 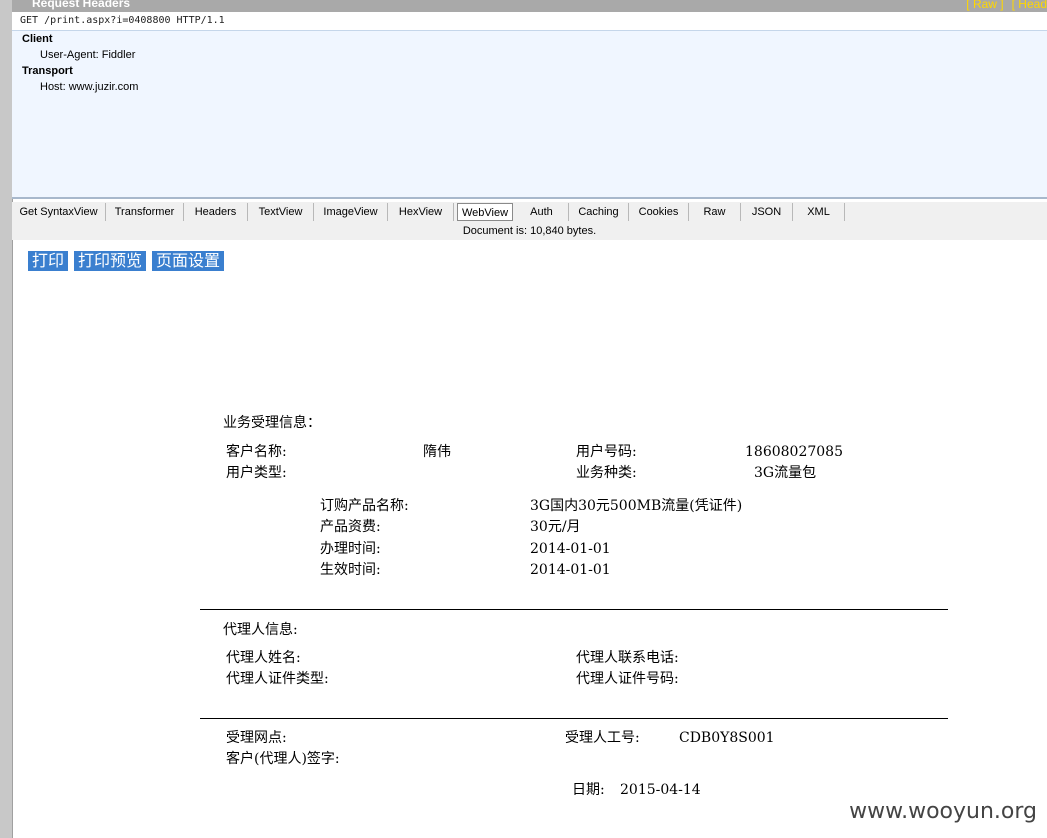 What do you see at coordinates (216, 212) in the screenshot?
I see `tab-headers: Headers` at bounding box center [216, 212].